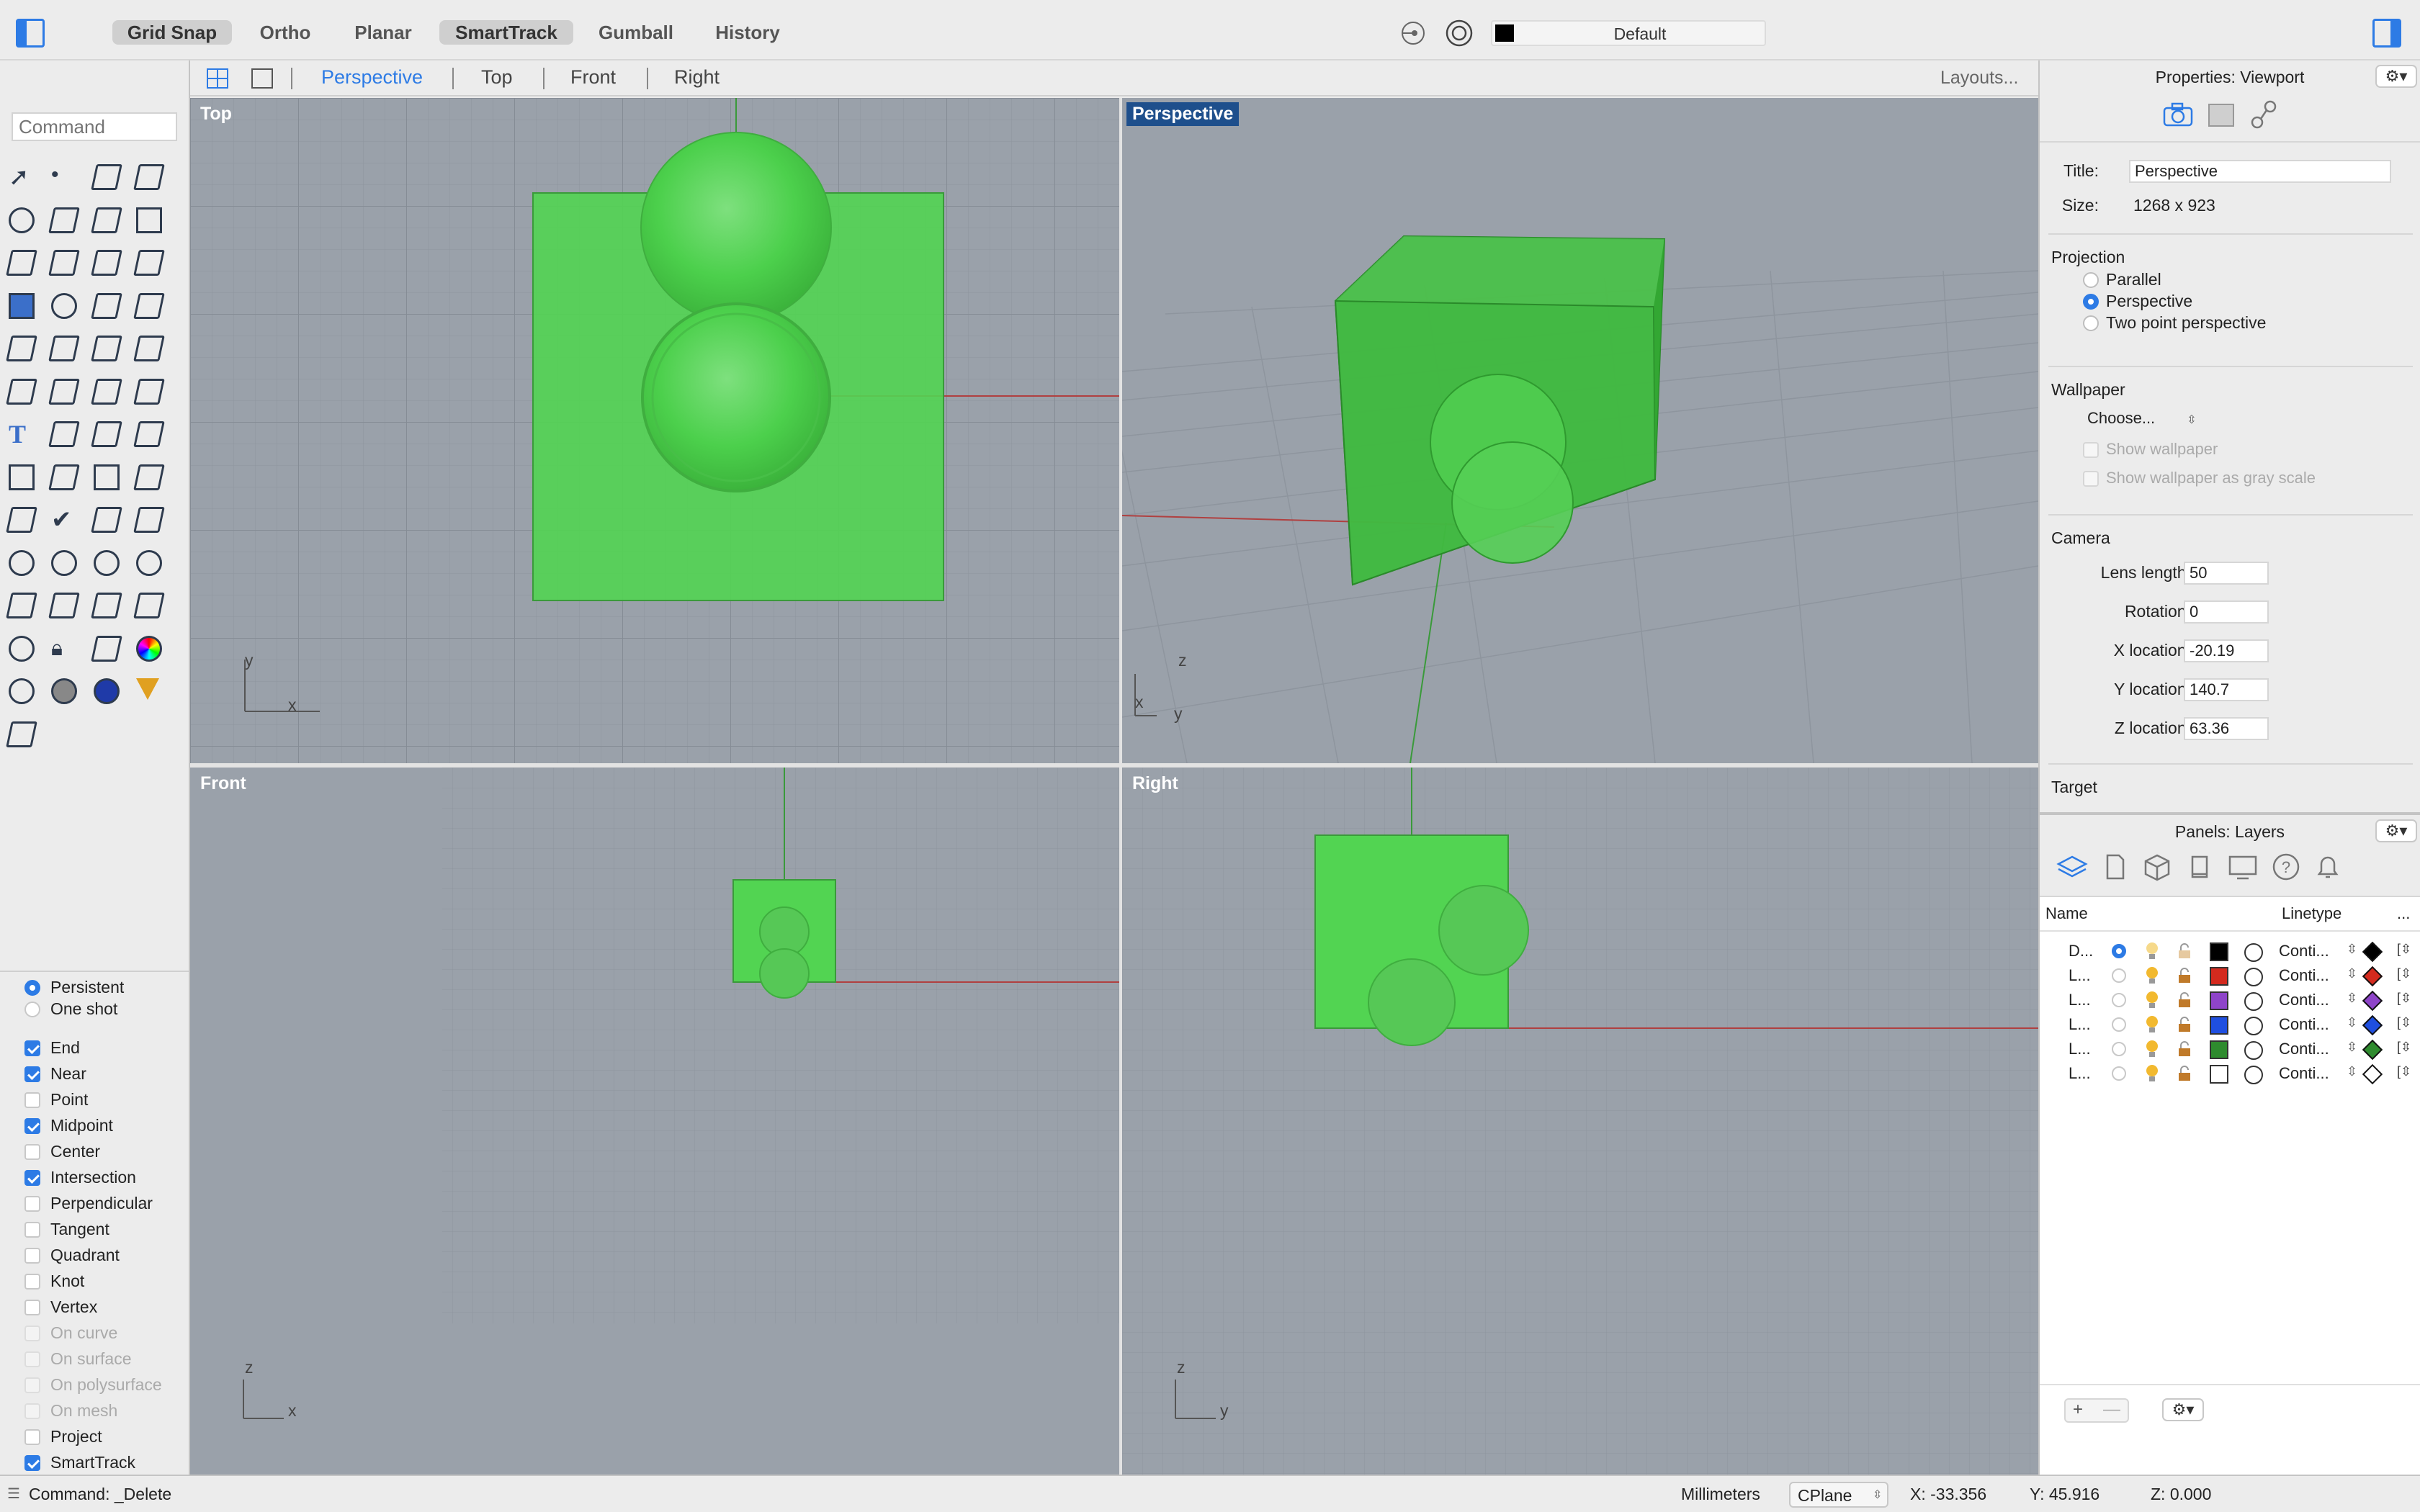  Describe the element at coordinates (64, 648) in the screenshot. I see `lock-icon: 🔒︎` at that location.